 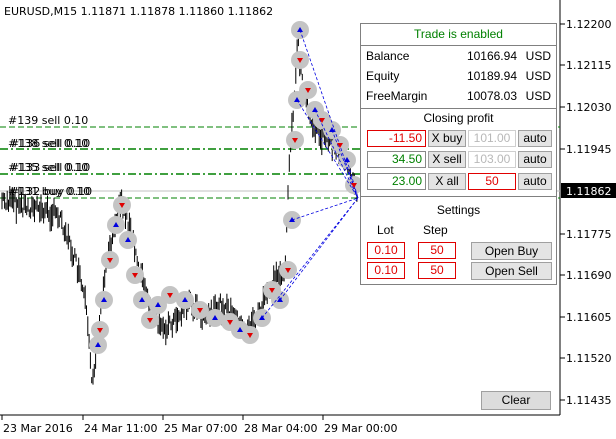 I want to click on time-tick: 28 Mar 04:00, so click(x=280, y=428).